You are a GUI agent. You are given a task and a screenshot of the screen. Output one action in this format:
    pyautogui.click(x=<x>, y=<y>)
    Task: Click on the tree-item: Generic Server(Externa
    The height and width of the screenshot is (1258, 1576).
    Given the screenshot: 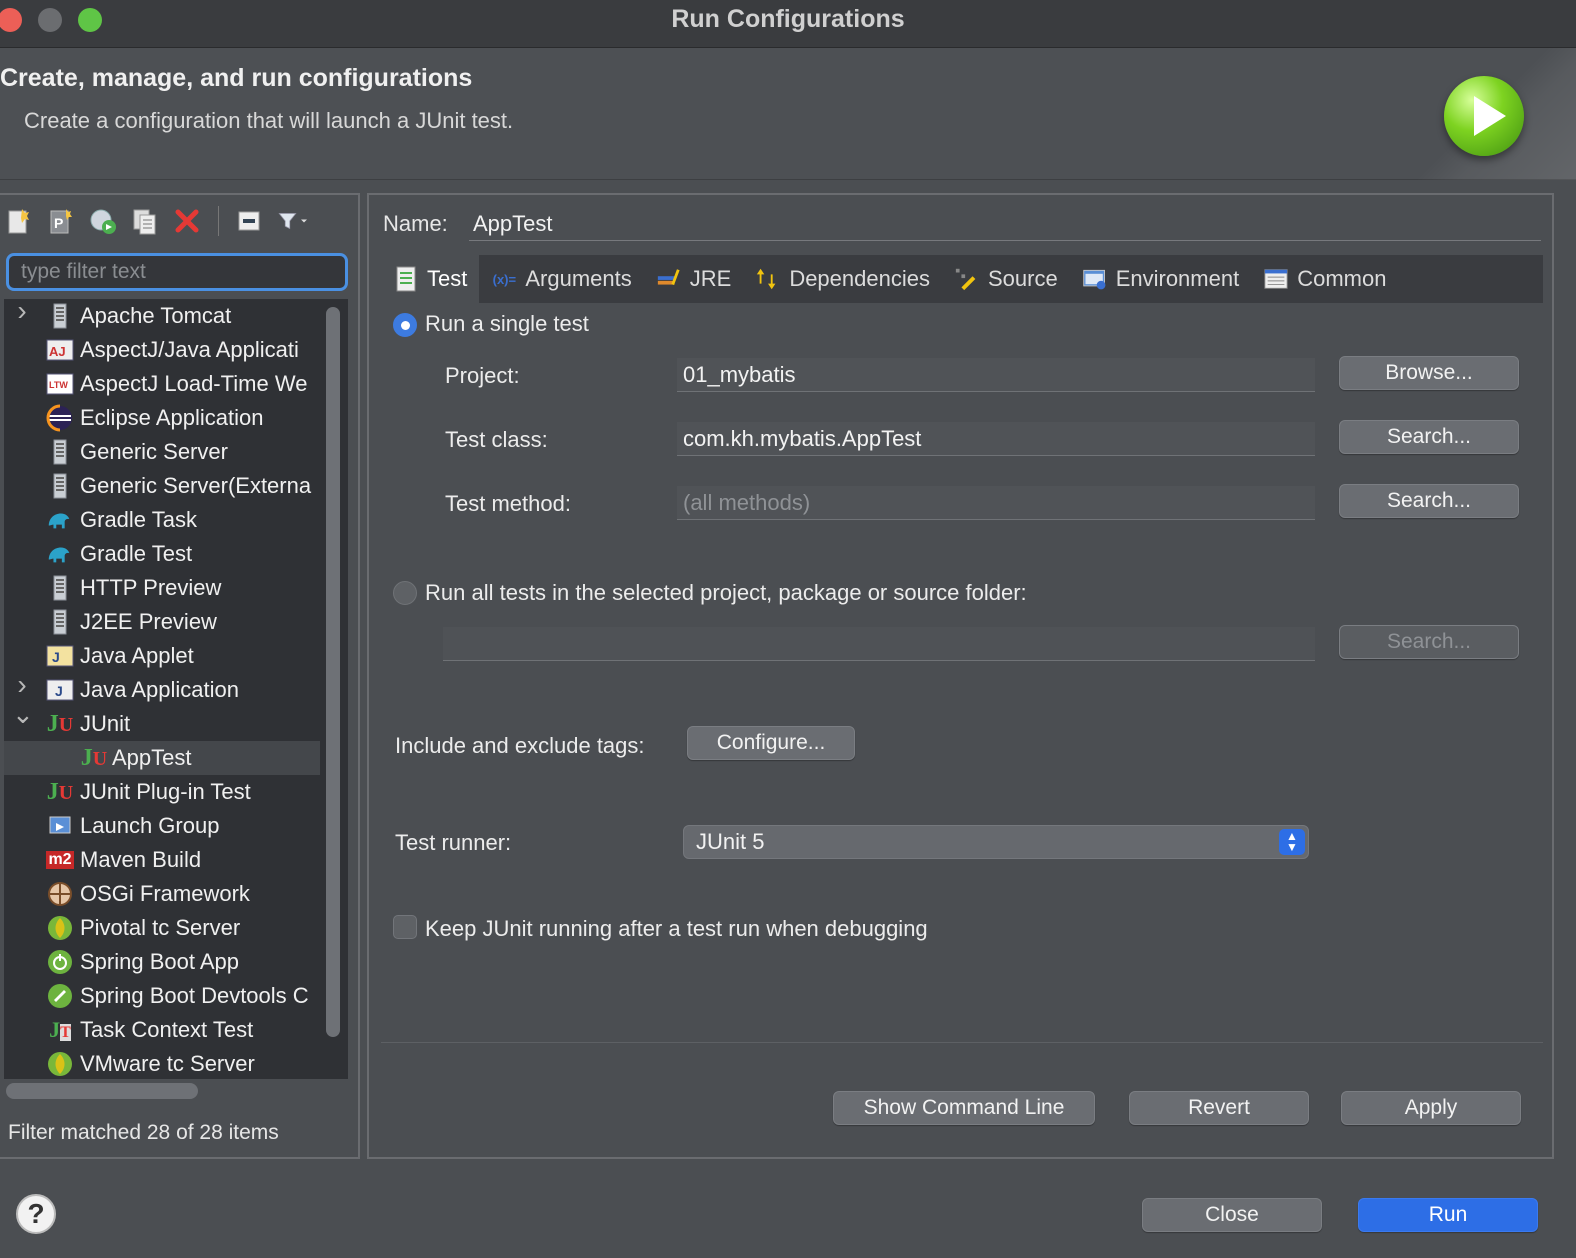 What is the action you would take?
    pyautogui.click(x=162, y=486)
    